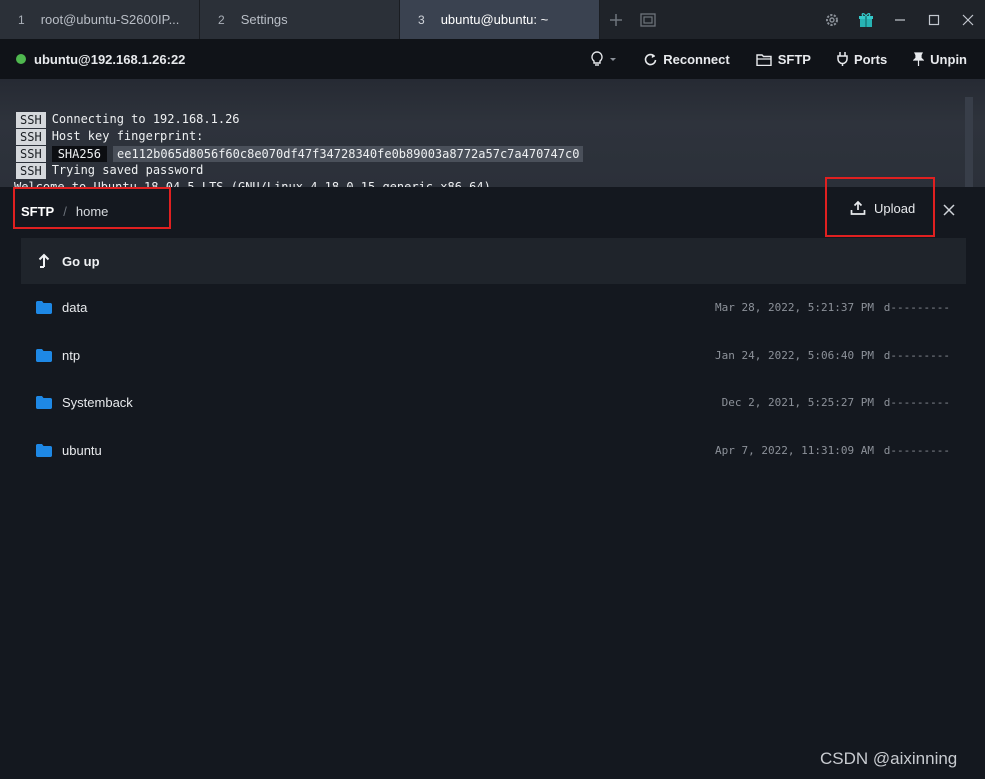  I want to click on gear-icon, so click(832, 19).